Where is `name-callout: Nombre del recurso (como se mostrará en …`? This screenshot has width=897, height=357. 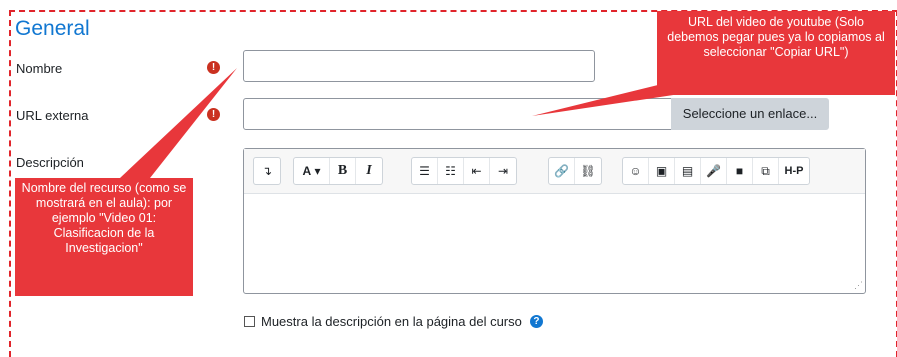
name-callout: Nombre del recurso (como se mostrará en … is located at coordinates (104, 237).